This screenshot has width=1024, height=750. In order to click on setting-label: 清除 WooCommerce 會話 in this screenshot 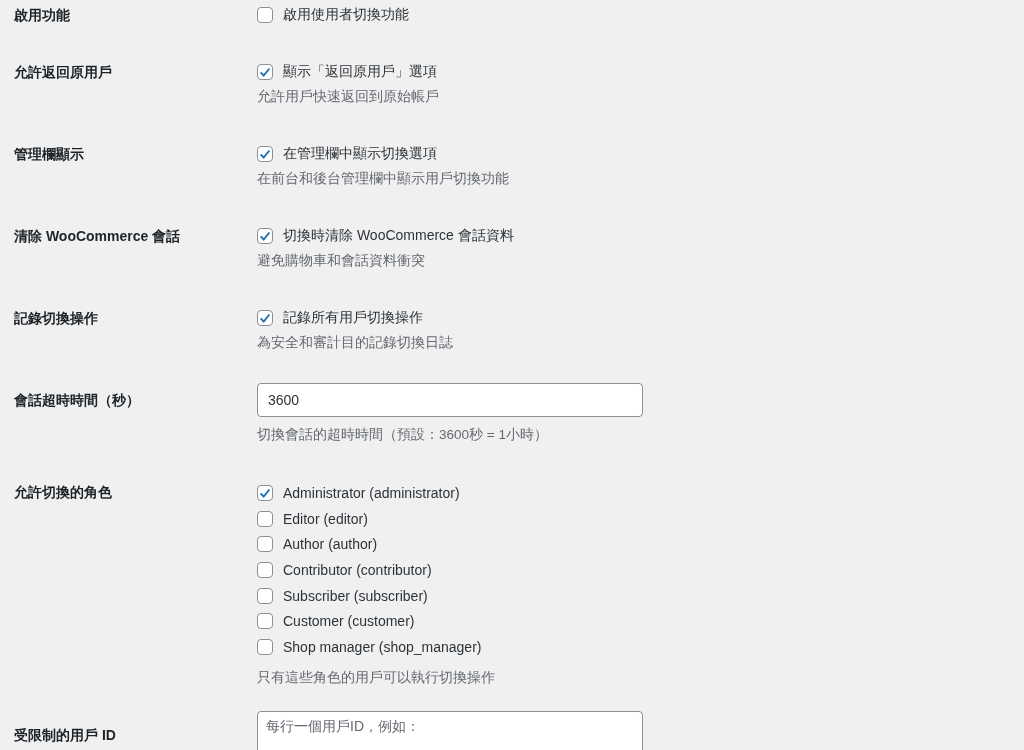, I will do `click(97, 236)`.